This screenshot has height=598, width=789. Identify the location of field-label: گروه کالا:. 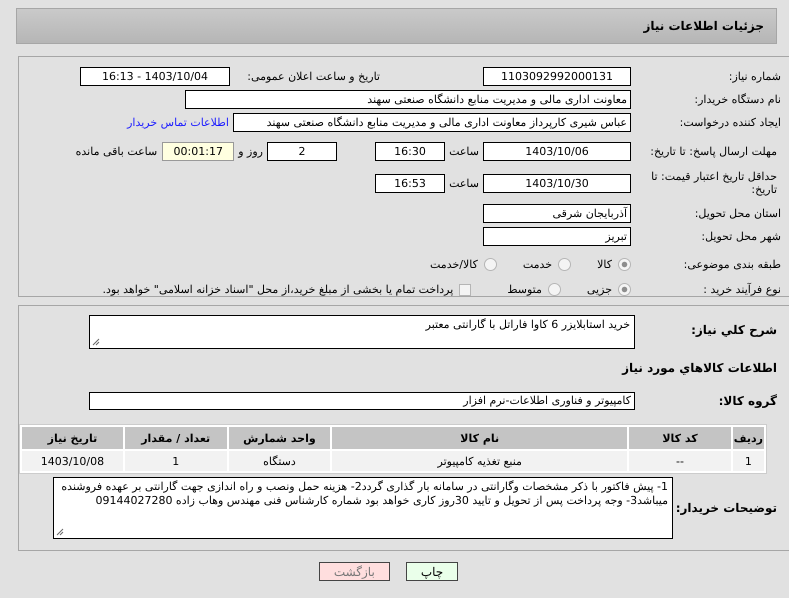
(748, 401).